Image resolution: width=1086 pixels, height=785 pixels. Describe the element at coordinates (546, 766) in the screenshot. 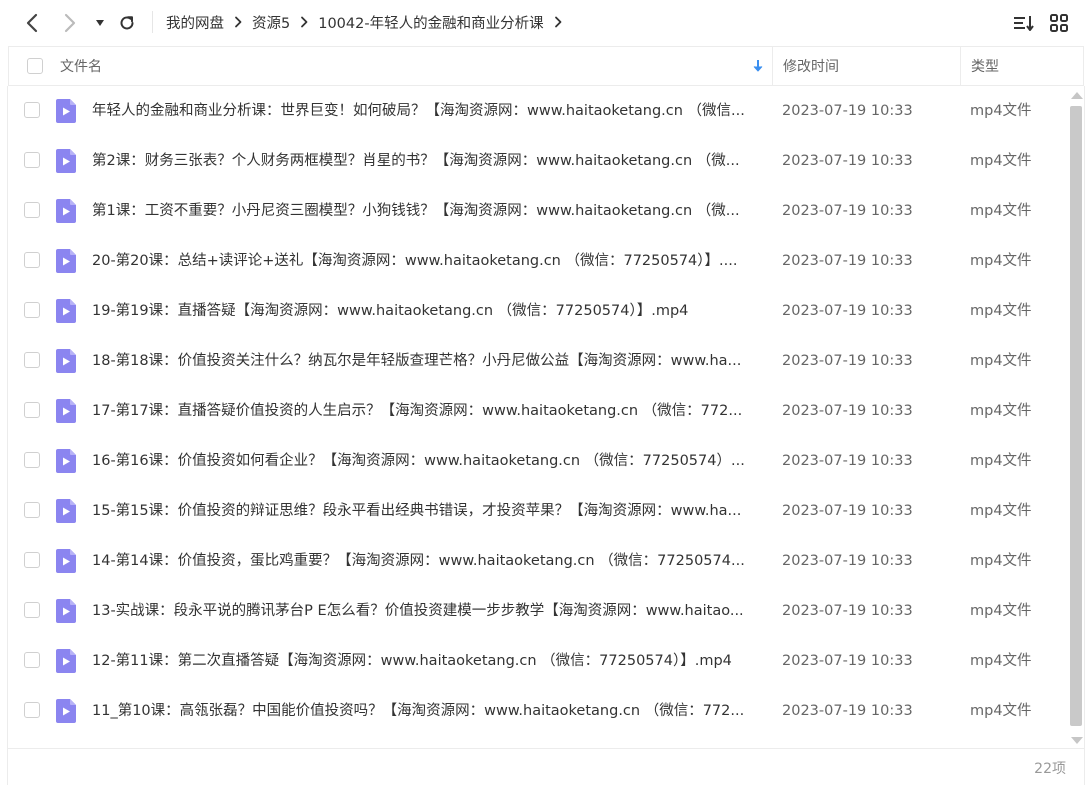

I see `status-bar: 22项` at that location.